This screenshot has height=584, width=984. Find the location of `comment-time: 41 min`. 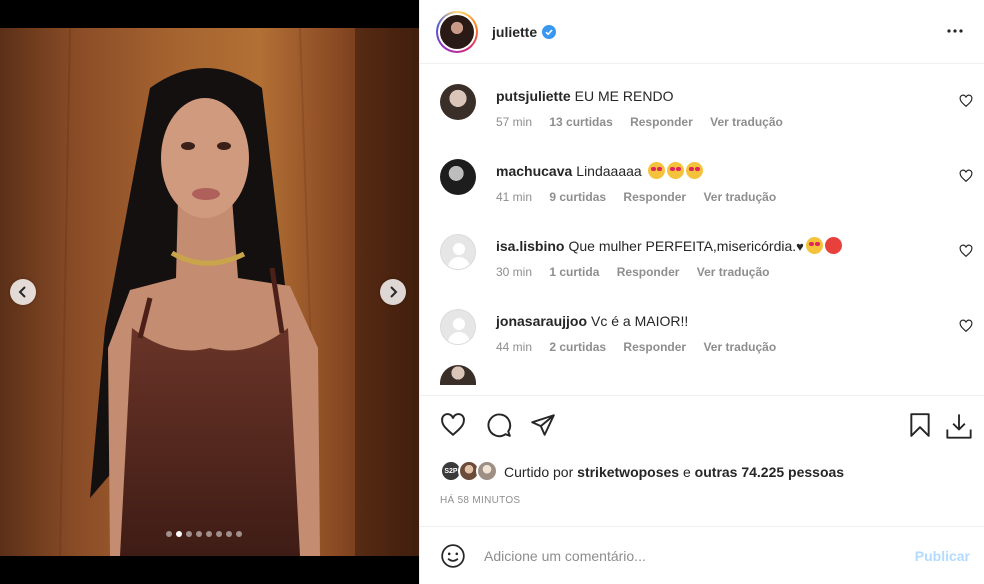

comment-time: 41 min is located at coordinates (514, 197).